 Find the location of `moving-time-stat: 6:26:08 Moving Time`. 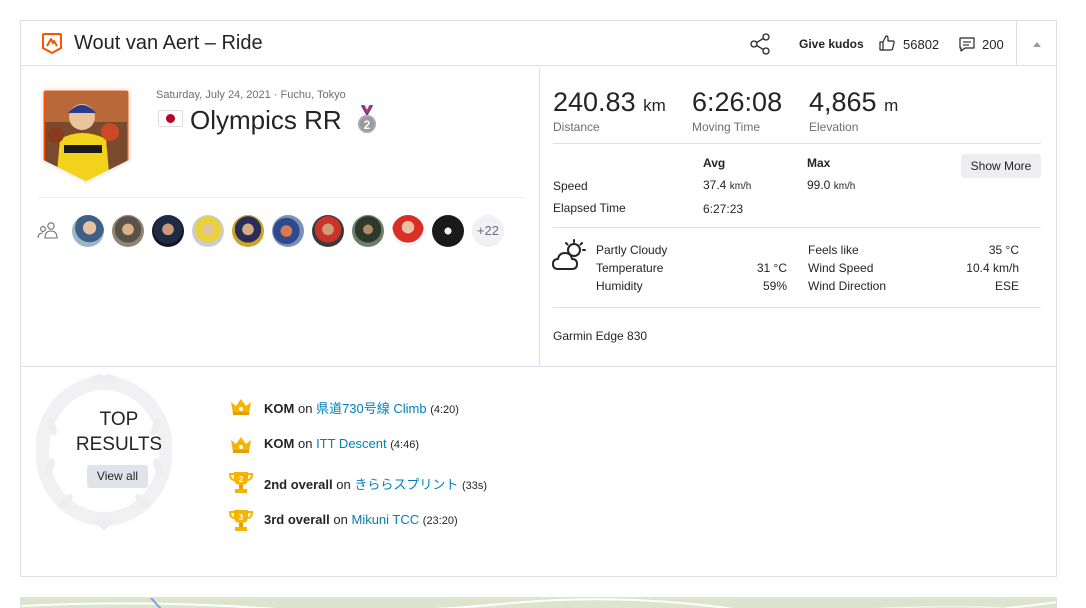

moving-time-stat: 6:26:08 Moving Time is located at coordinates (737, 110).